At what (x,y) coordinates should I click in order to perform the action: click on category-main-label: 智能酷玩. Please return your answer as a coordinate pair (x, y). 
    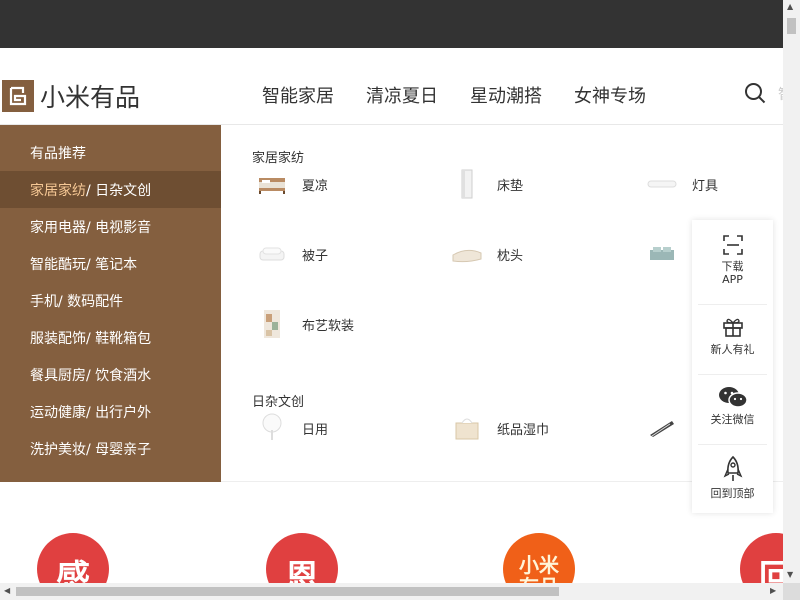
    Looking at the image, I should click on (58, 264).